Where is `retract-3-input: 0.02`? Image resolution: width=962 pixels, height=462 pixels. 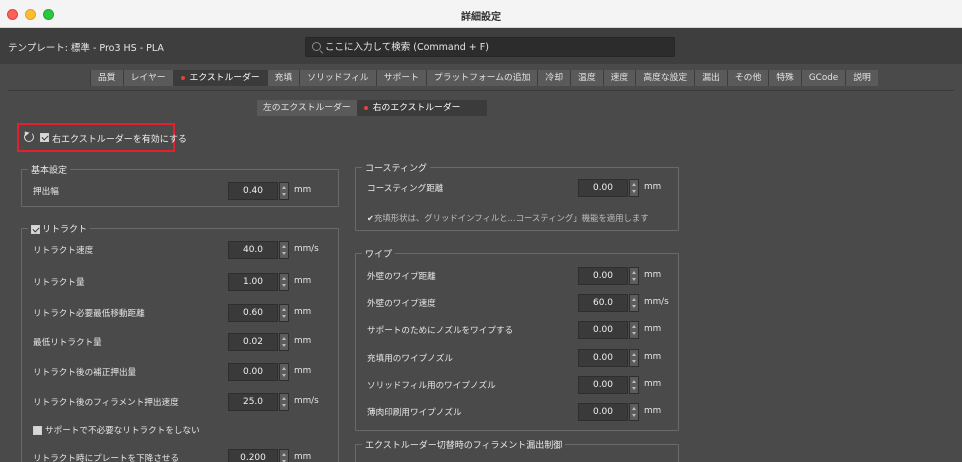
retract-3-input: 0.02 is located at coordinates (253, 342).